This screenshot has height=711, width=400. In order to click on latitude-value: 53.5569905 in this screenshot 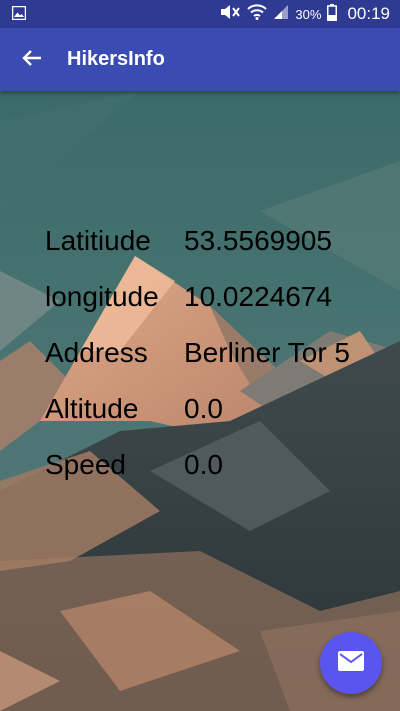, I will do `click(258, 240)`.